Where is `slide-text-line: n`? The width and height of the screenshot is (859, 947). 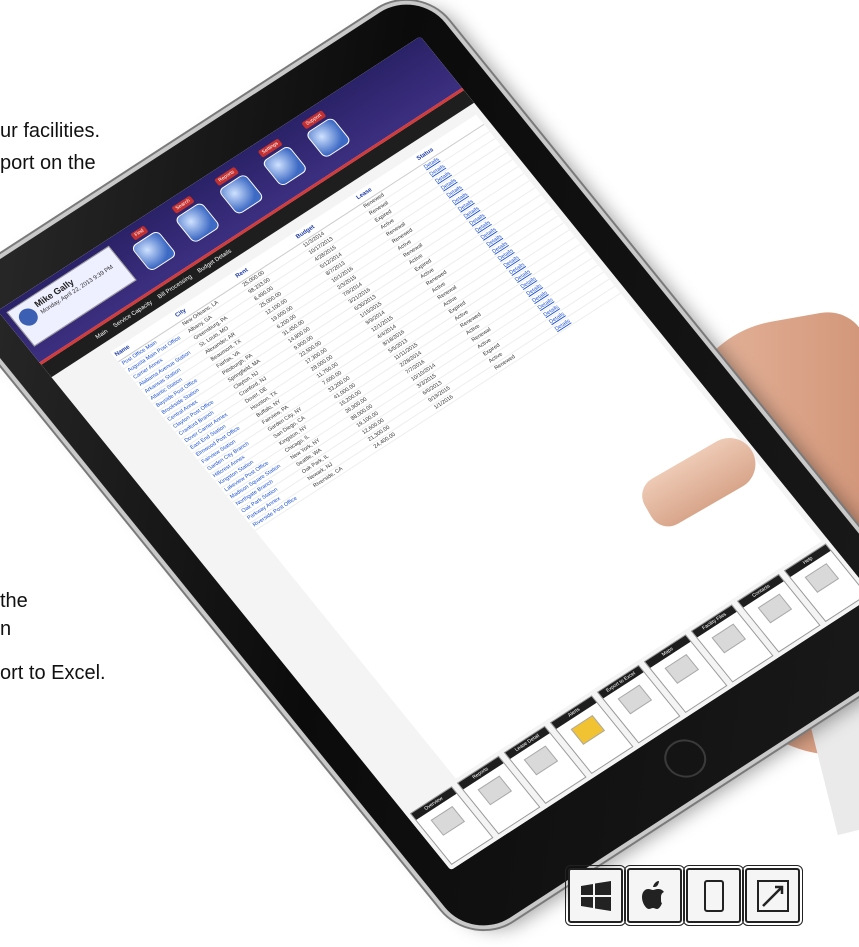
slide-text-line: n is located at coordinates (6, 629).